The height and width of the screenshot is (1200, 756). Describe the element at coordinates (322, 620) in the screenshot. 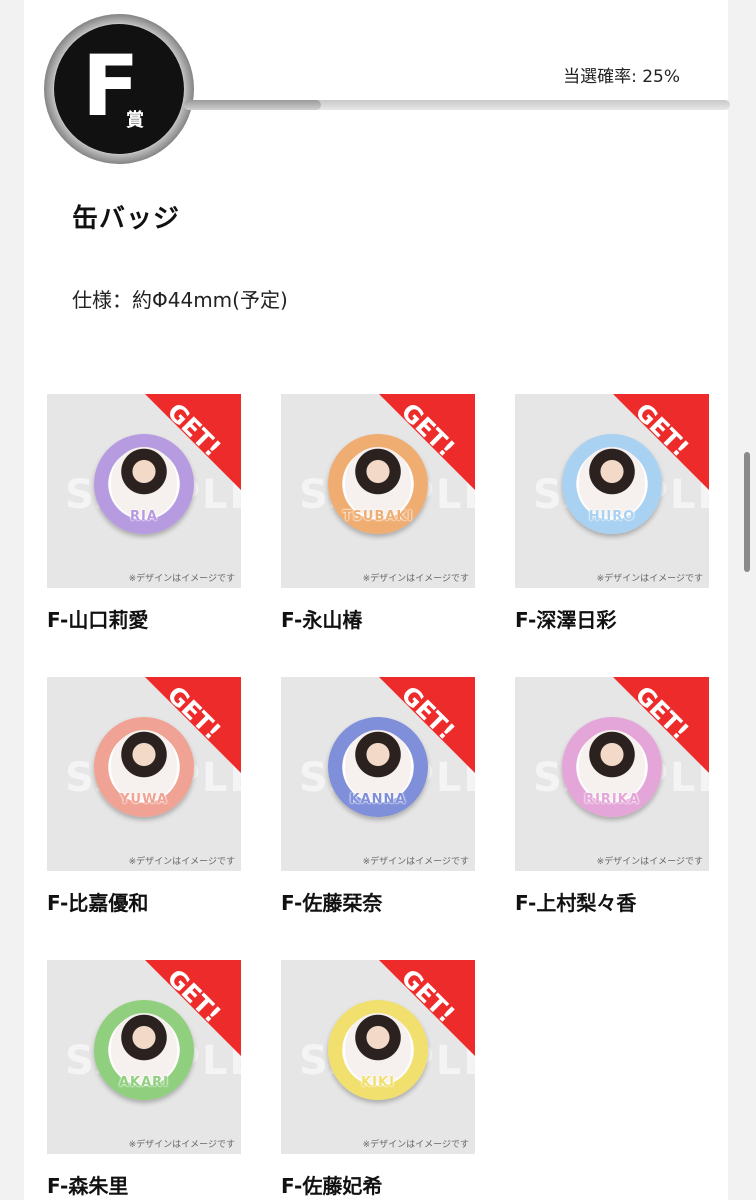

I see `item-name: F-永山椿` at that location.